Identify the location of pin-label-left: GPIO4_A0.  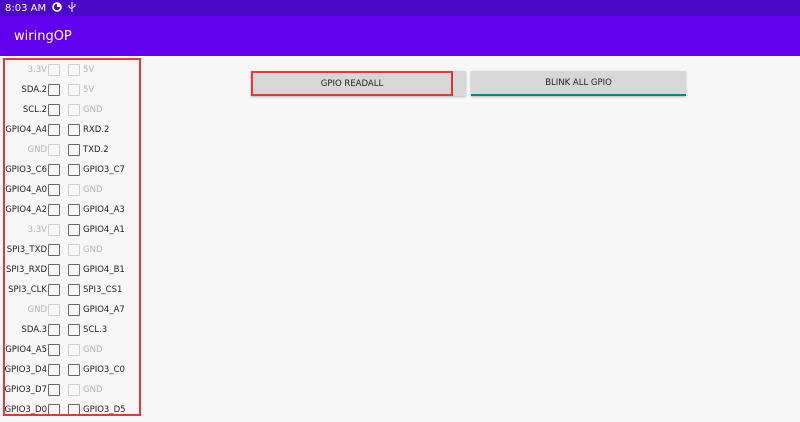
(26, 190).